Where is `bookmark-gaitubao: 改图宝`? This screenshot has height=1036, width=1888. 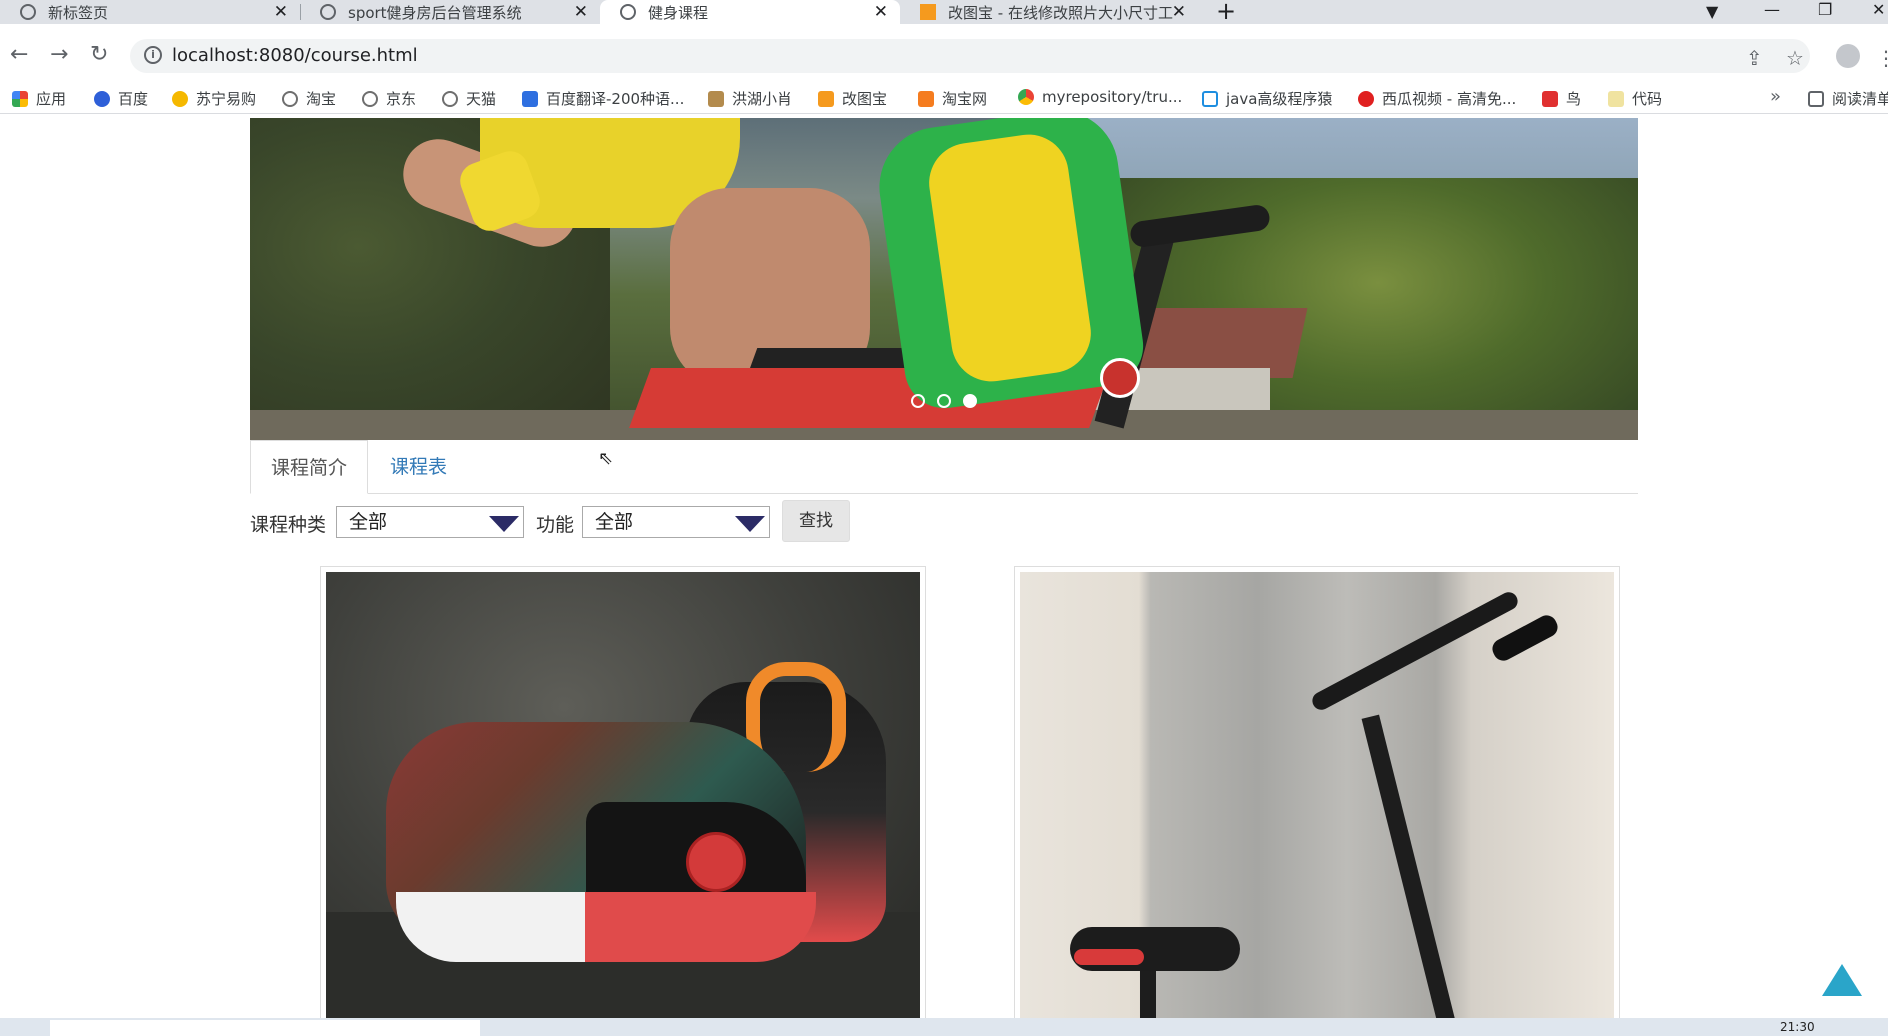 bookmark-gaitubao: 改图宝 is located at coordinates (852, 98).